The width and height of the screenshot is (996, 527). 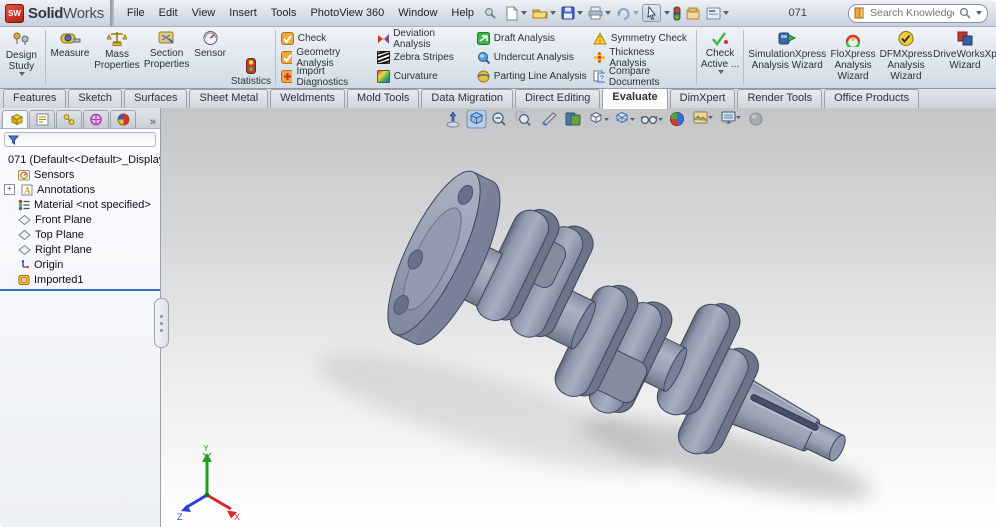 What do you see at coordinates (9, 189) in the screenshot?
I see `expand-plus-icon: +` at bounding box center [9, 189].